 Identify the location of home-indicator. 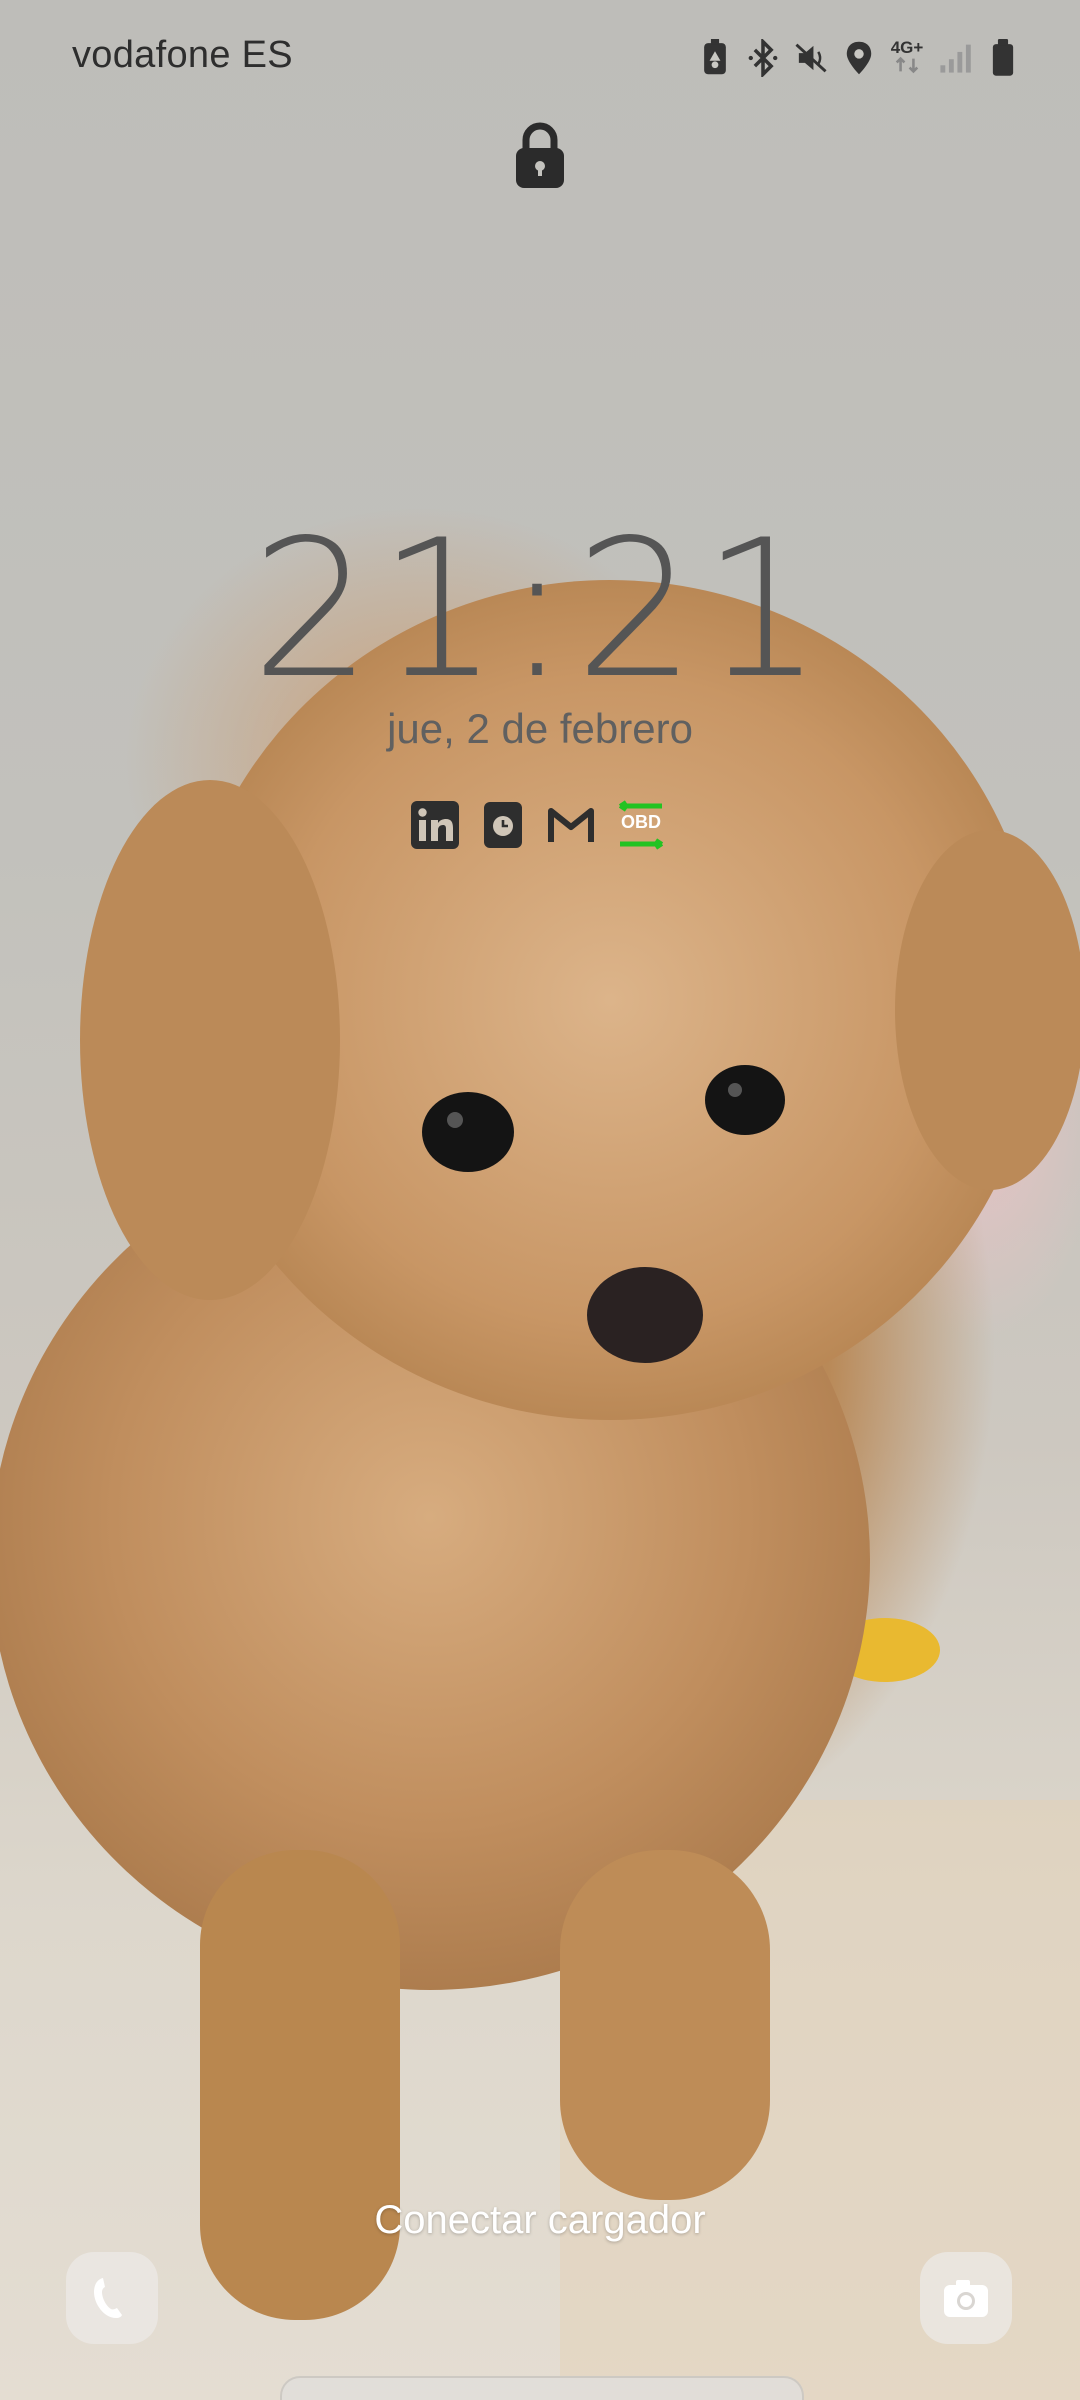
(542, 2388).